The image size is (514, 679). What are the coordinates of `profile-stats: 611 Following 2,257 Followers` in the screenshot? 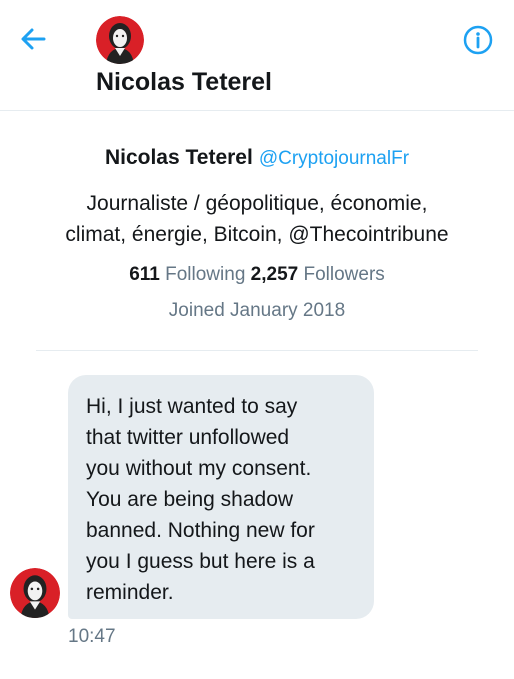 It's located at (257, 275).